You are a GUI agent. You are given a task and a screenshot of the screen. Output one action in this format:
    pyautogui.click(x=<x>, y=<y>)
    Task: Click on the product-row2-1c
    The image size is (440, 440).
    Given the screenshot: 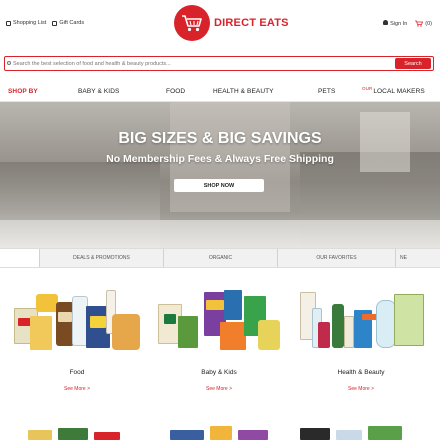 What is the action you would take?
    pyautogui.click(x=107, y=436)
    